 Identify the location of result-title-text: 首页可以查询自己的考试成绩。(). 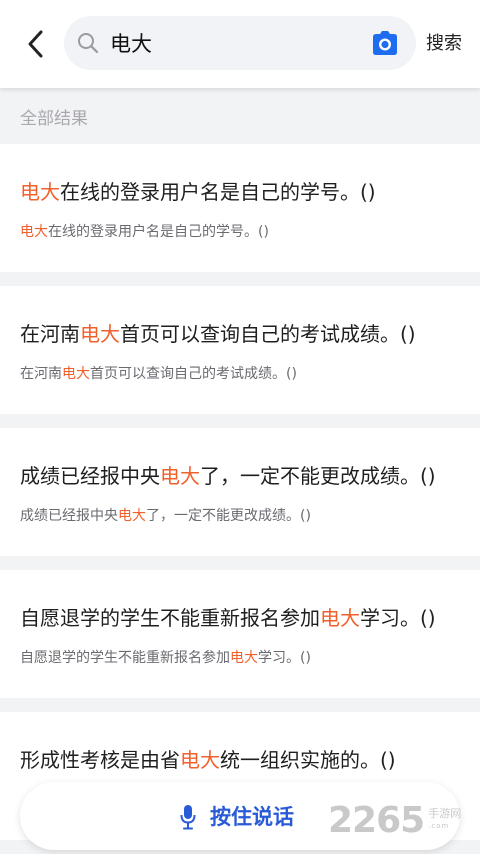
(268, 334).